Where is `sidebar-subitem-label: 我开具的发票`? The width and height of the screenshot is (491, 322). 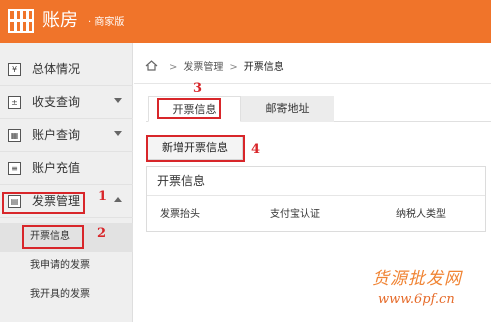
sidebar-subitem-label: 我开具的发票 is located at coordinates (60, 294).